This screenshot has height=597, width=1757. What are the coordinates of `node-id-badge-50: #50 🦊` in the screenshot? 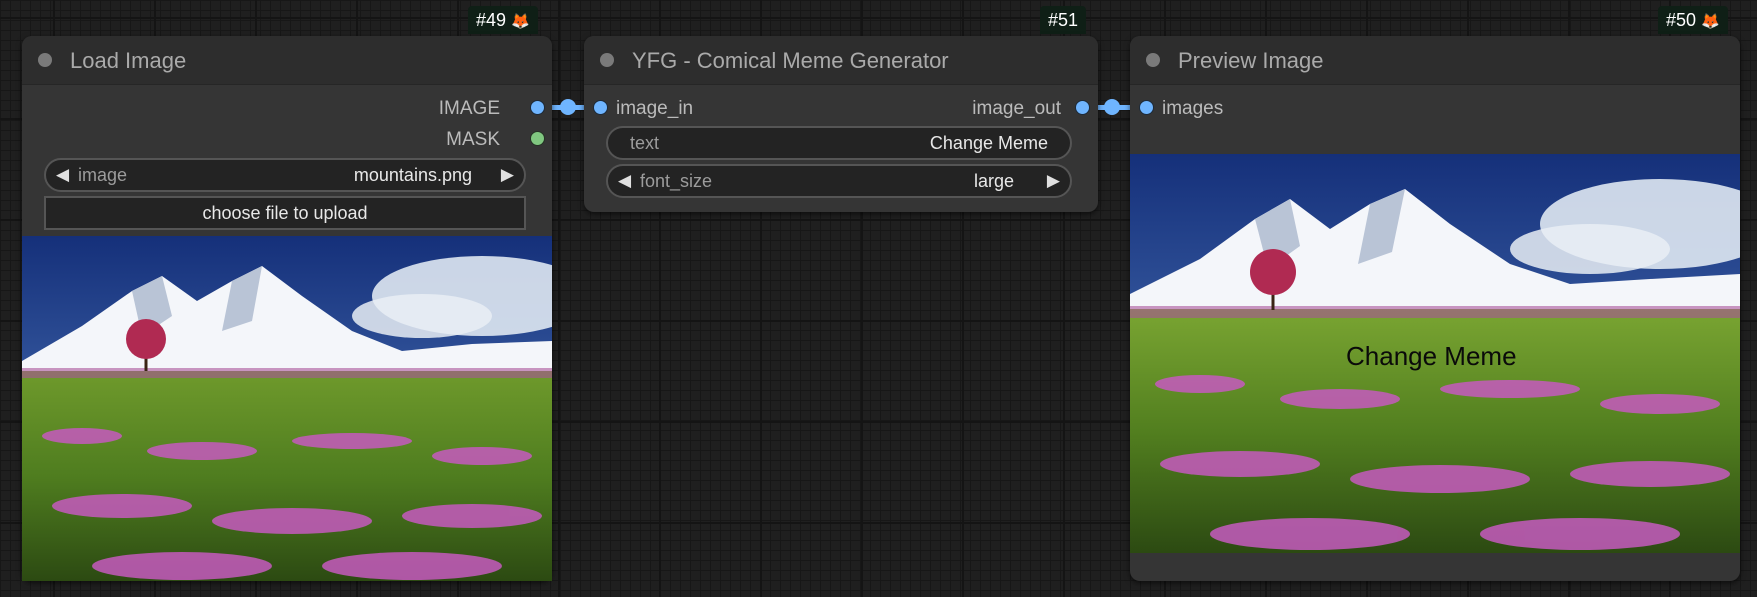 It's located at (1693, 20).